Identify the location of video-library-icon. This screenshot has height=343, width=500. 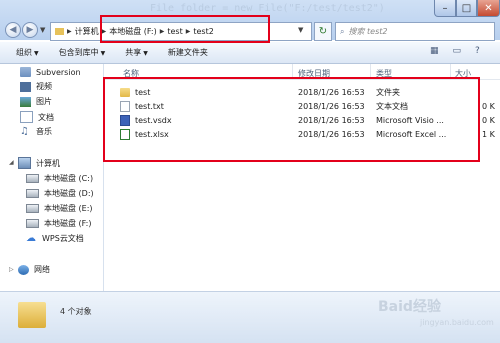
(25, 86).